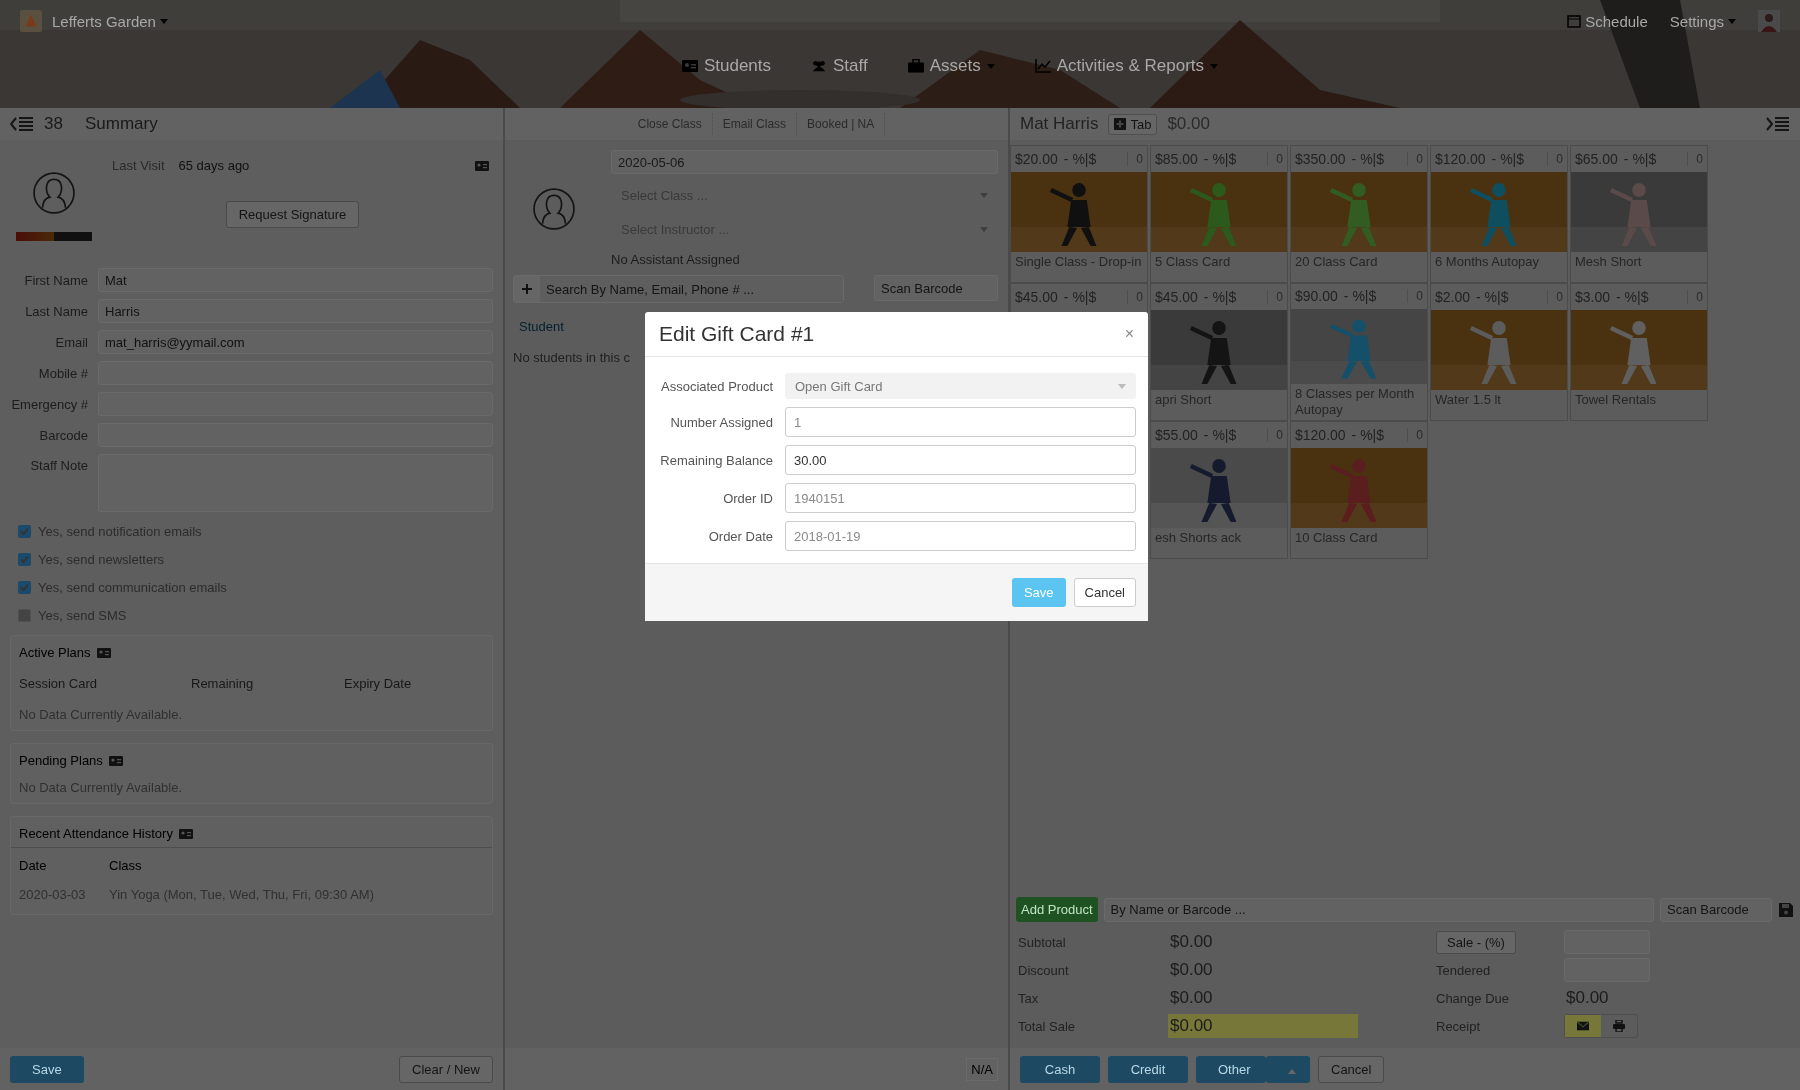 The width and height of the screenshot is (1800, 1090). What do you see at coordinates (915, 66) in the screenshot?
I see `briefcase-icon` at bounding box center [915, 66].